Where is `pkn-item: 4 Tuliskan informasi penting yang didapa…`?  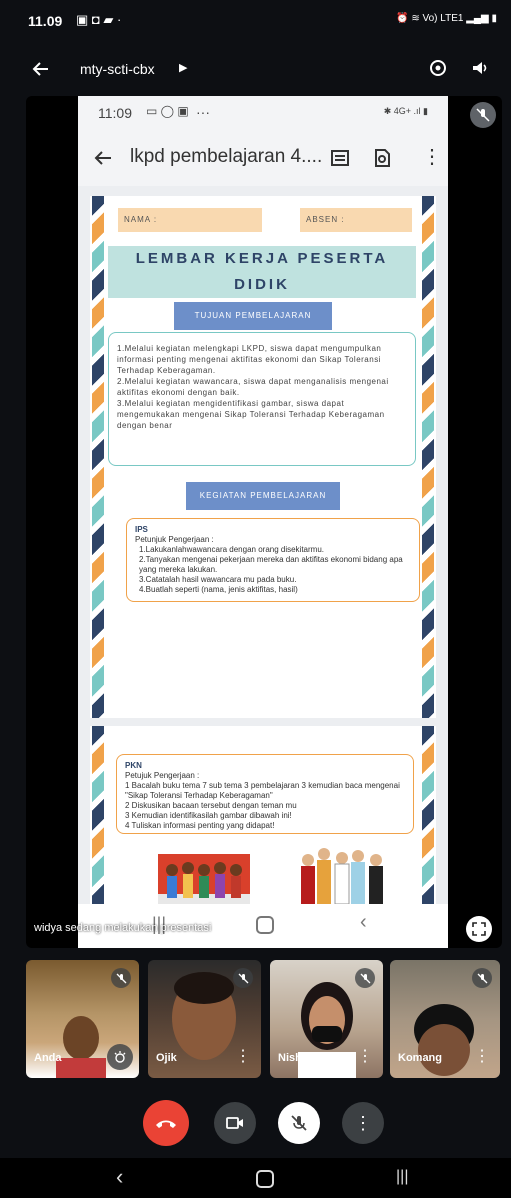
pkn-item: 4 Tuliskan informasi penting yang didapa… is located at coordinates (200, 825).